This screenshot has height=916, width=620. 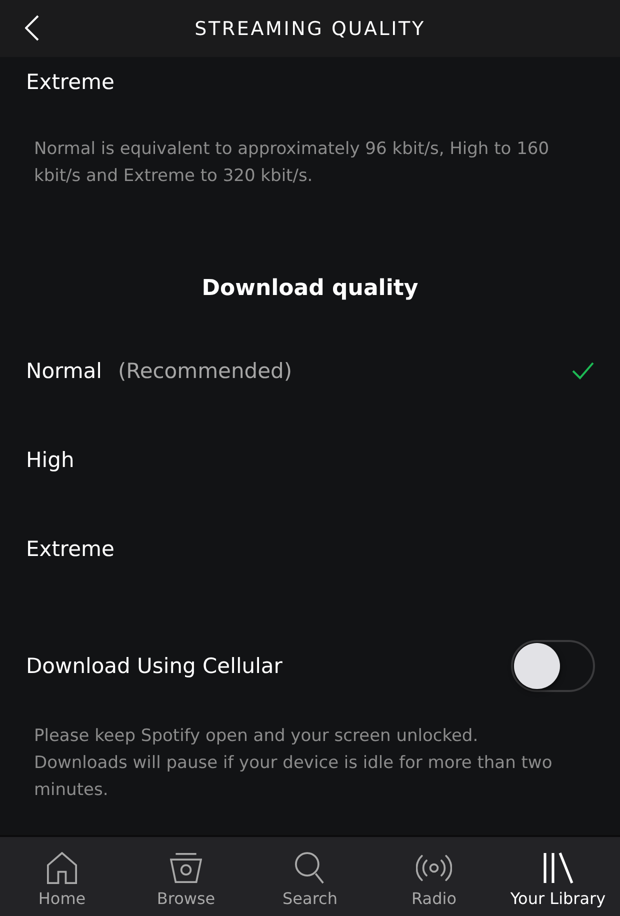 I want to click on tab-button: Radio, so click(x=434, y=876).